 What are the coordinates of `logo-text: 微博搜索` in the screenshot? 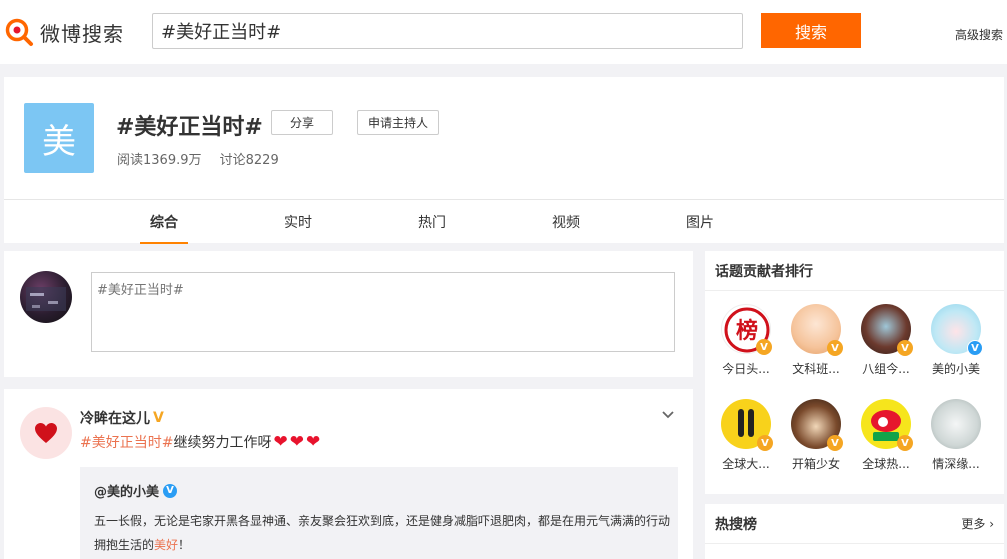 It's located at (82, 33).